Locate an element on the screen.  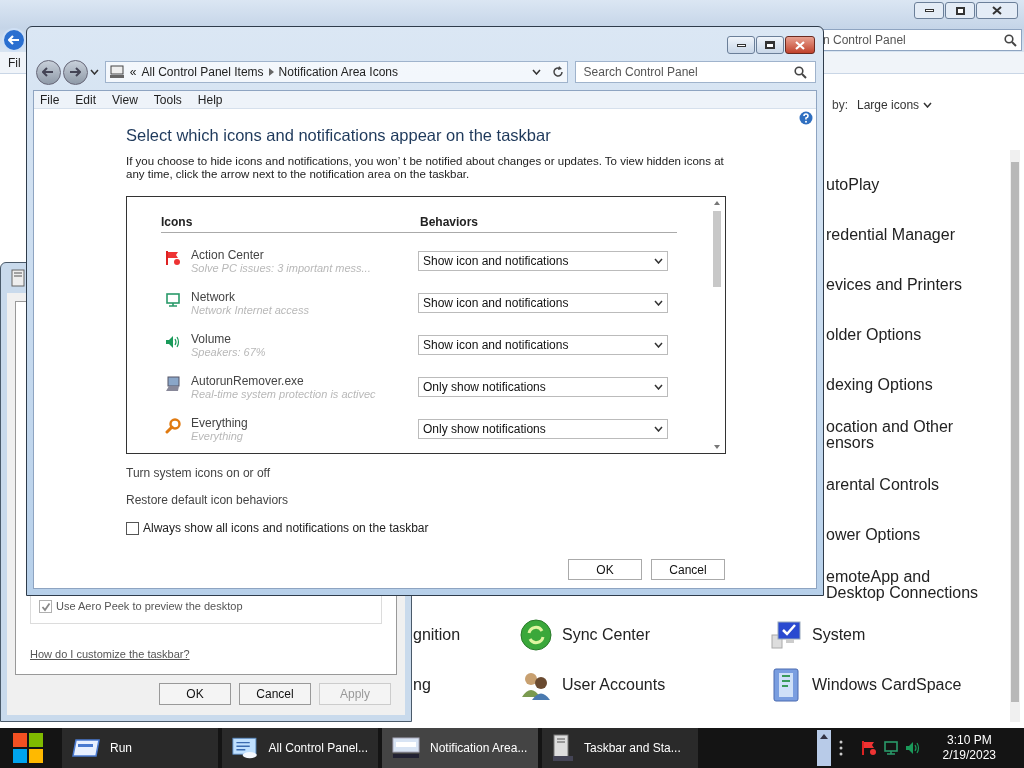
show-hidden-icons-button is located at coordinates (823, 748).